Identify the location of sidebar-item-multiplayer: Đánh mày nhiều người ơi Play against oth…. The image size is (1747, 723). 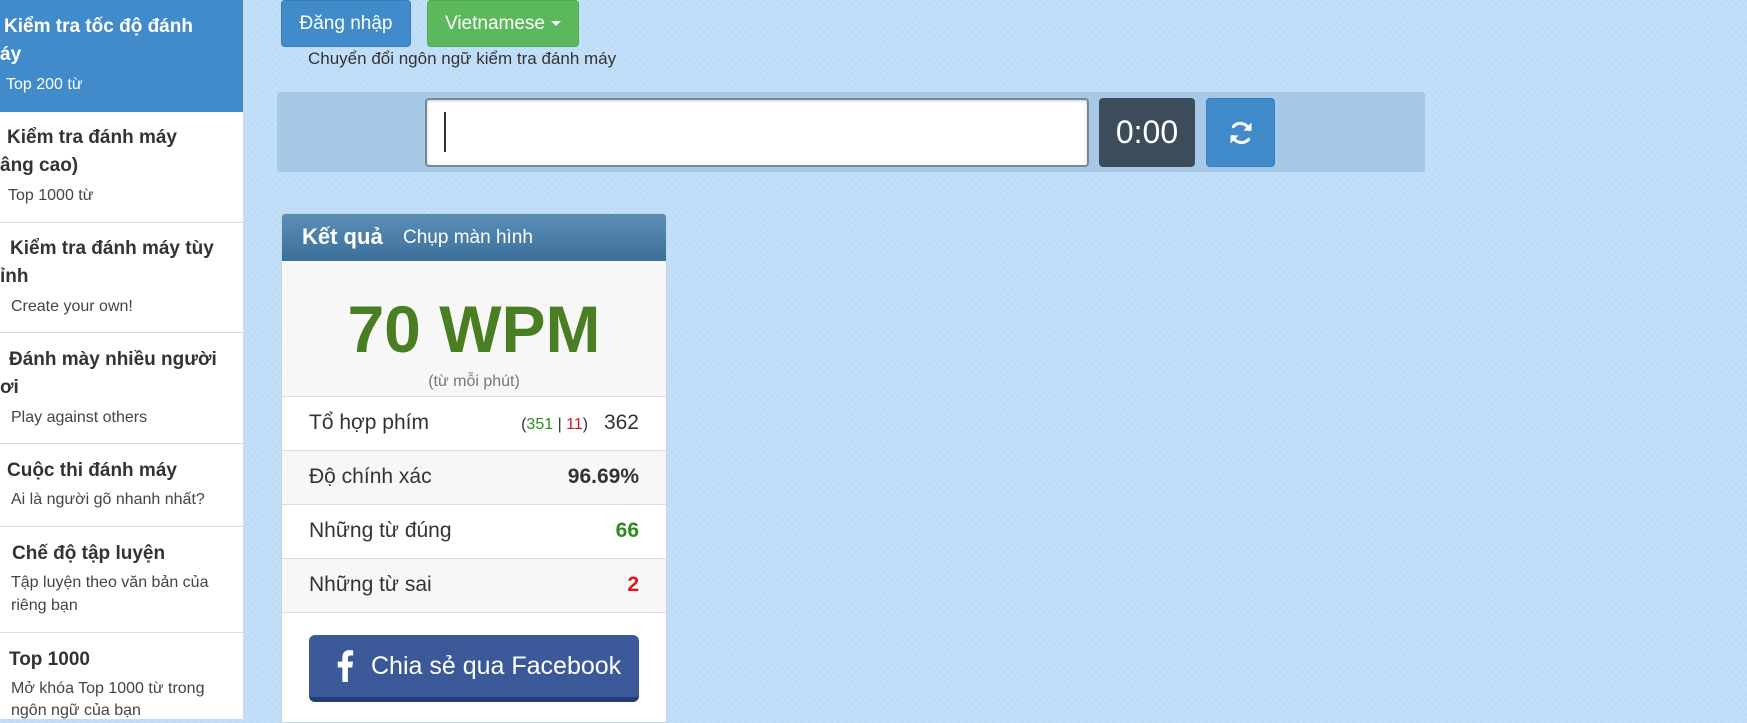
(121, 388).